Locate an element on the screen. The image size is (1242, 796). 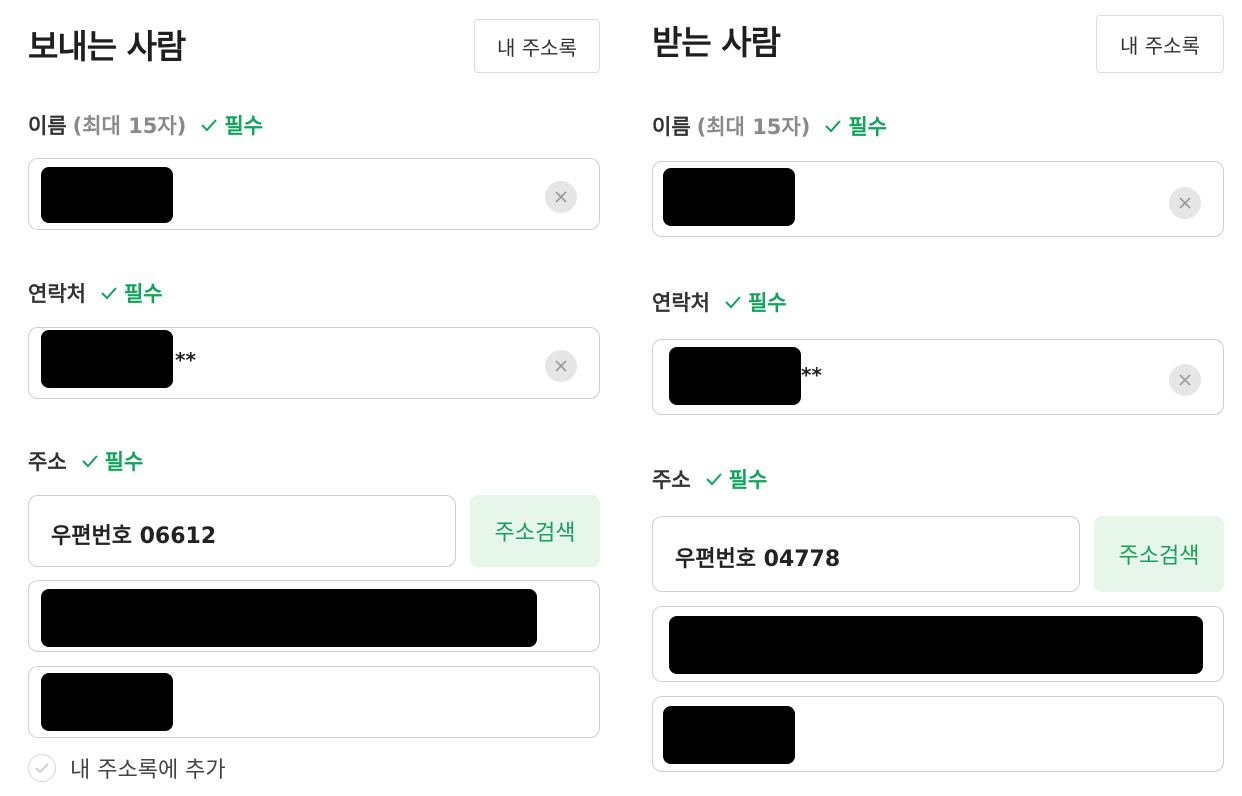
receiver-address-line1 is located at coordinates (938, 644).